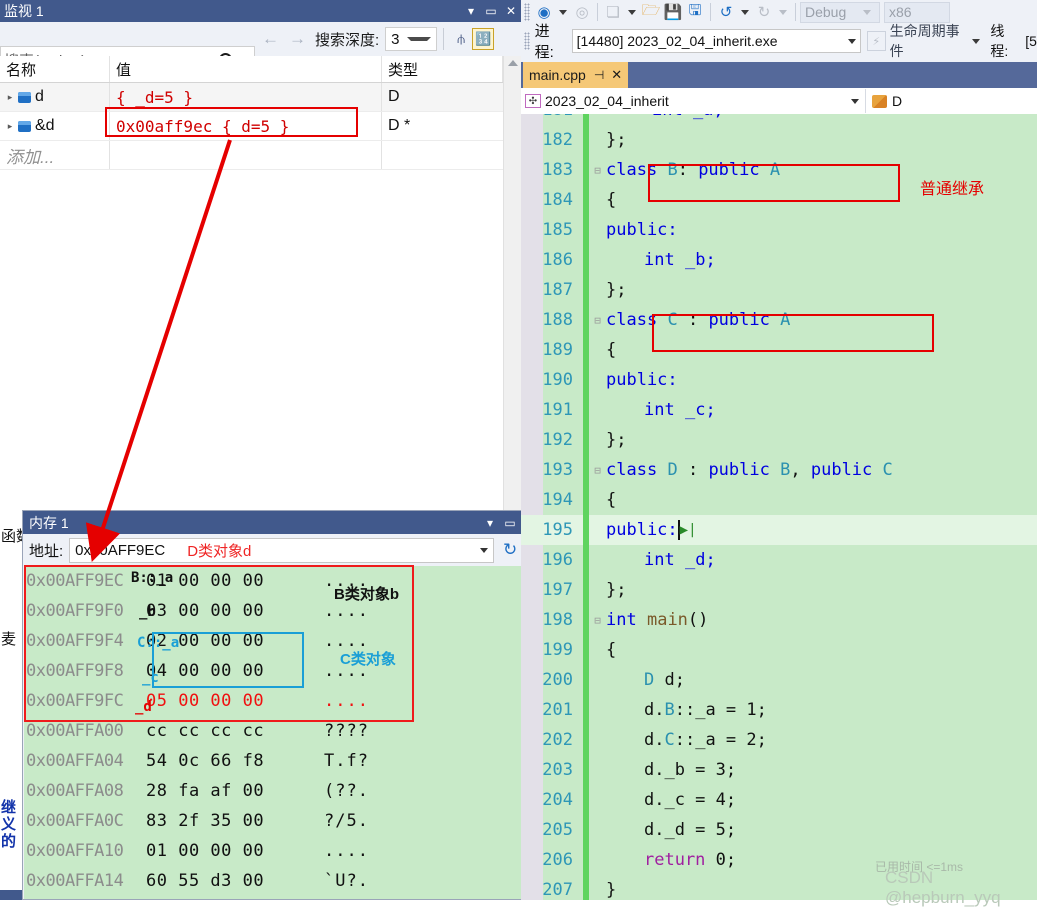 The image size is (1037, 908). What do you see at coordinates (490, 523) in the screenshot?
I see `memory-dropdown-icon: ▾` at bounding box center [490, 523].